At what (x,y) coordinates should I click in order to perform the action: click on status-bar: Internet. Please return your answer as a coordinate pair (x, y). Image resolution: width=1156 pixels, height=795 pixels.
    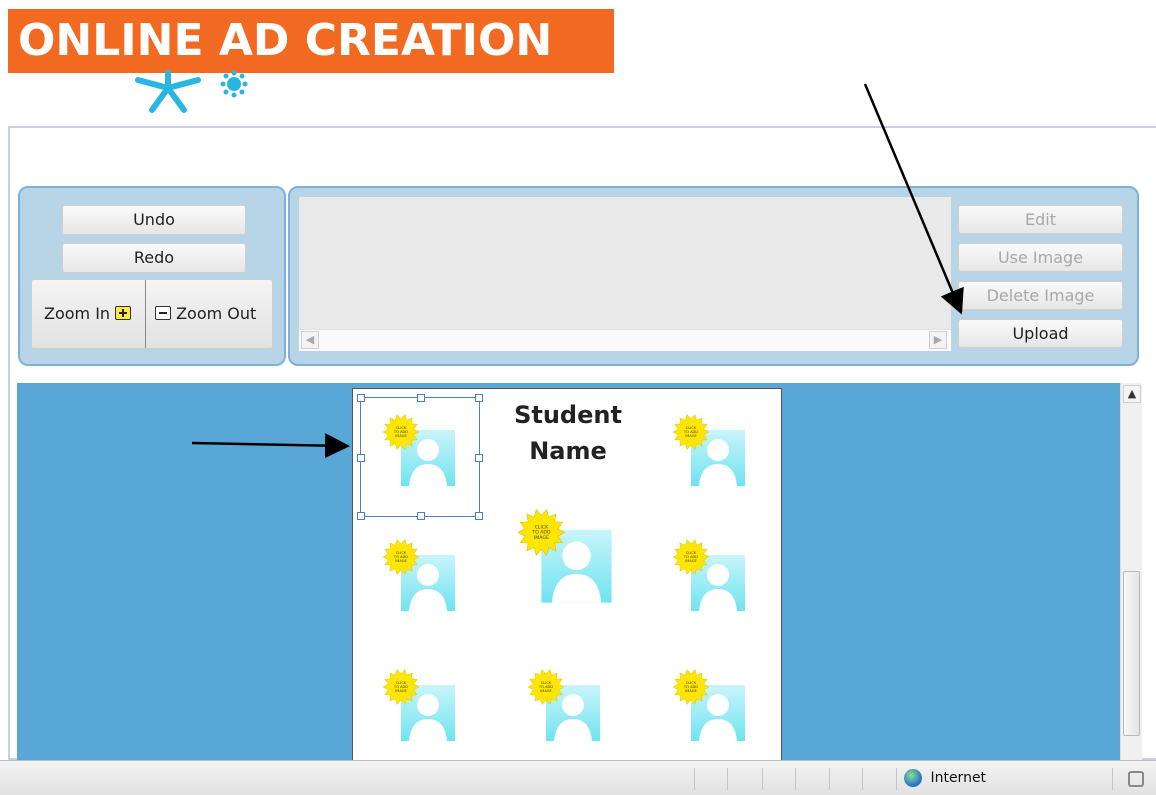
    Looking at the image, I should click on (578, 777).